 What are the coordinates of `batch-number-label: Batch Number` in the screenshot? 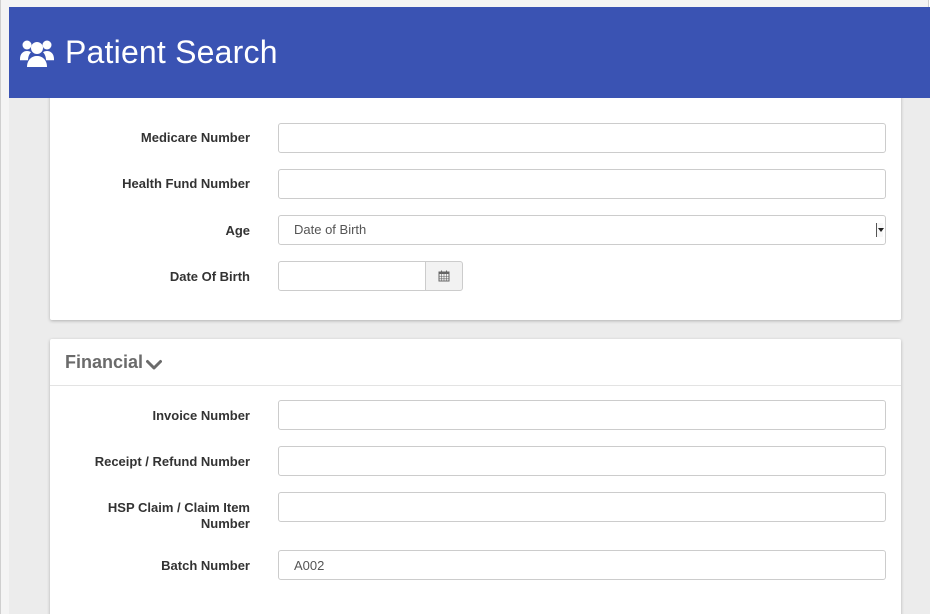 It's located at (205, 565).